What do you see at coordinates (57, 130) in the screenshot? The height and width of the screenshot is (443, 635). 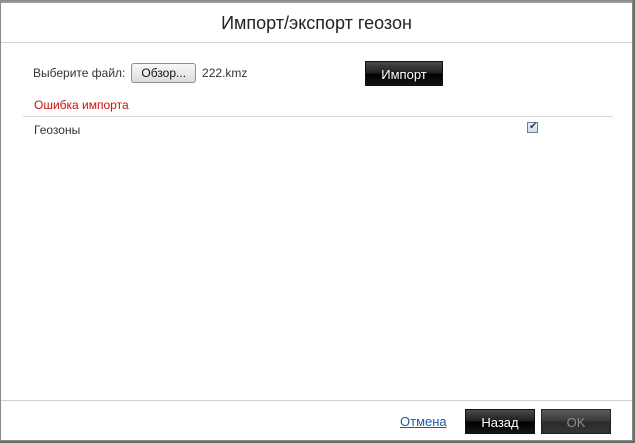 I see `geozones-option-label: Геозоны` at bounding box center [57, 130].